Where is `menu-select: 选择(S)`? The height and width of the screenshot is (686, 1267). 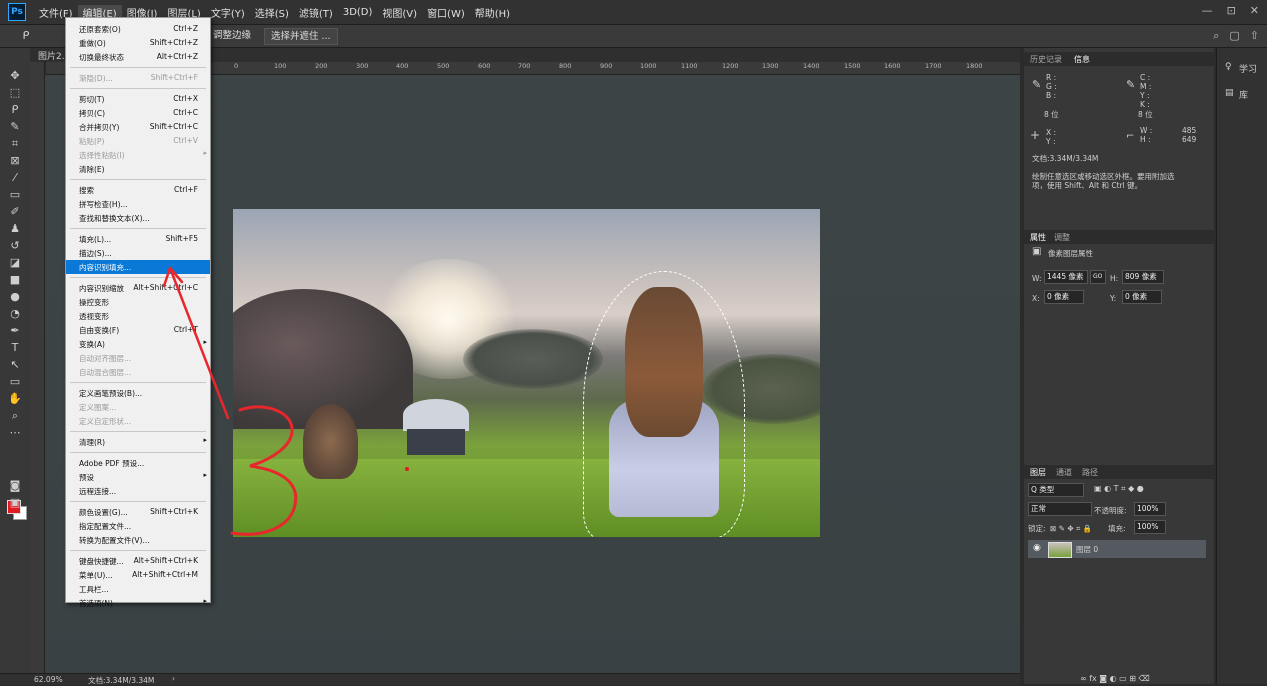 menu-select: 选择(S) is located at coordinates (272, 12).